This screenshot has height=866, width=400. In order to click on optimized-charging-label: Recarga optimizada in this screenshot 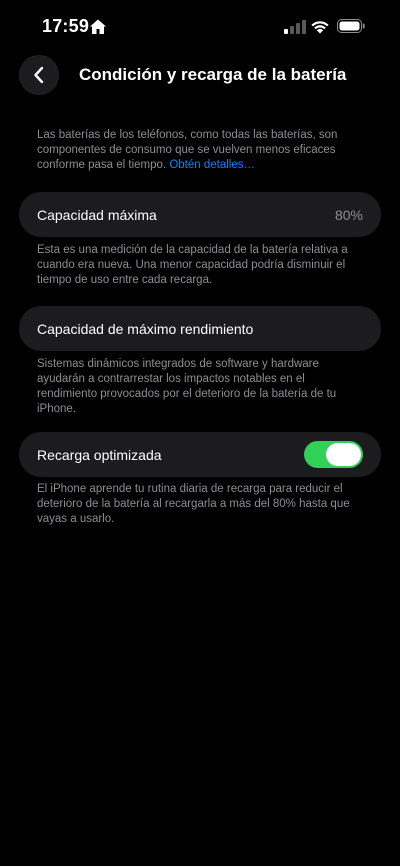, I will do `click(99, 454)`.